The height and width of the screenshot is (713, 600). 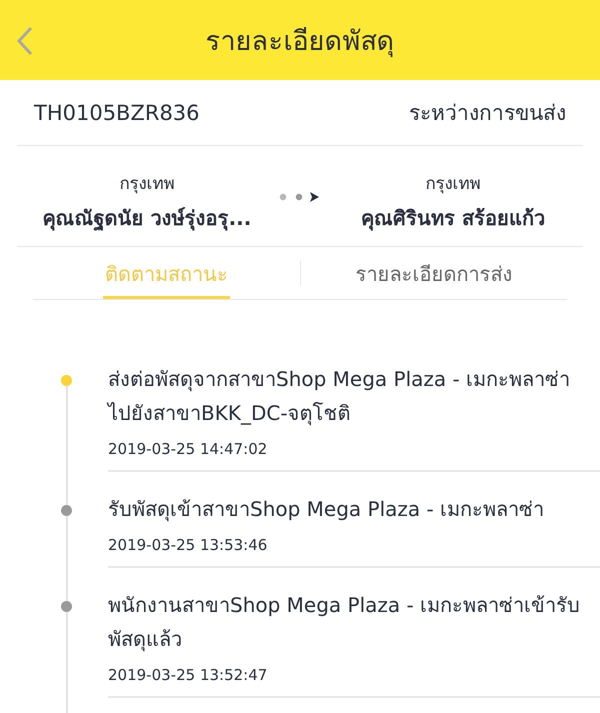 I want to click on tab: รายละเอียดการส่ง, so click(x=433, y=273).